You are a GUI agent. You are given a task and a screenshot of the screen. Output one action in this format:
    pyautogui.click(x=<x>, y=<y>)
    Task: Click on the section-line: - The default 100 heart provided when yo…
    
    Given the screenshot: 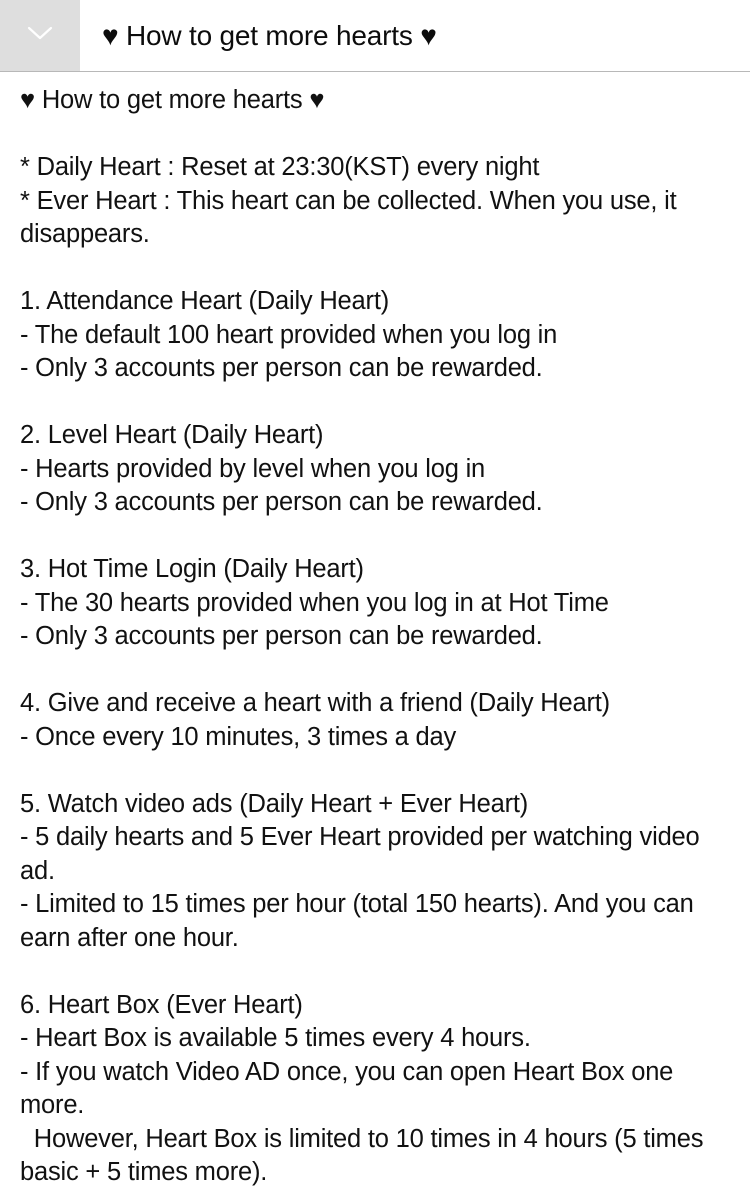 What is the action you would take?
    pyautogui.click(x=289, y=334)
    